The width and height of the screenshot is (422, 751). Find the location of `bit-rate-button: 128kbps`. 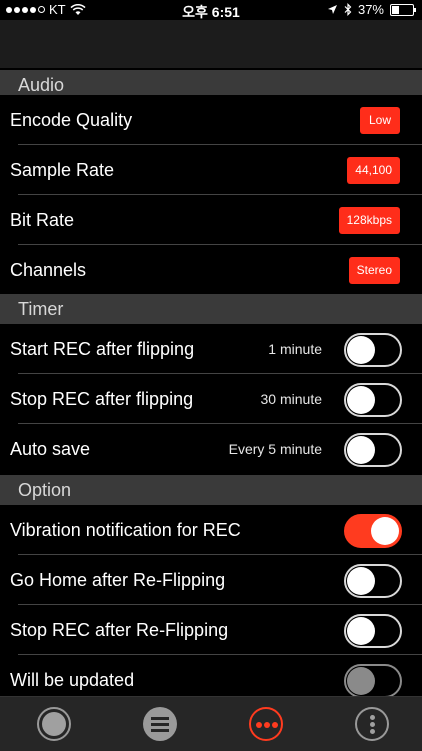

bit-rate-button: 128kbps is located at coordinates (369, 220).